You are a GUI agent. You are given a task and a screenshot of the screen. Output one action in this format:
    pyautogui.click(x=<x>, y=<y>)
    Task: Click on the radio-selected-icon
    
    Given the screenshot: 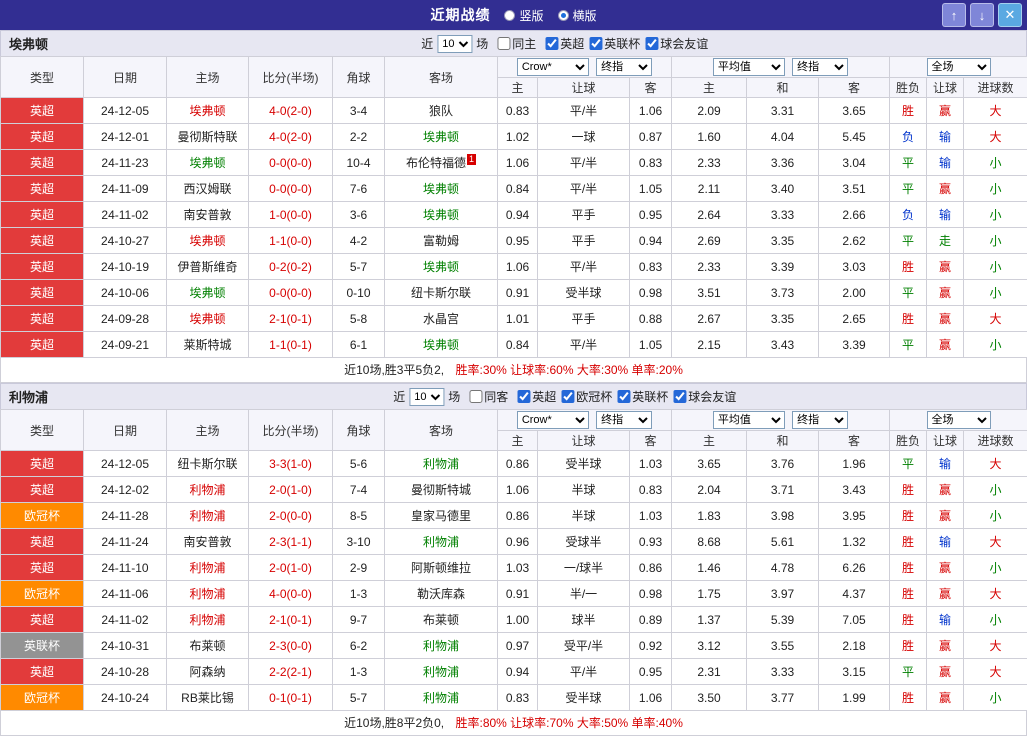 What is the action you would take?
    pyautogui.click(x=563, y=15)
    